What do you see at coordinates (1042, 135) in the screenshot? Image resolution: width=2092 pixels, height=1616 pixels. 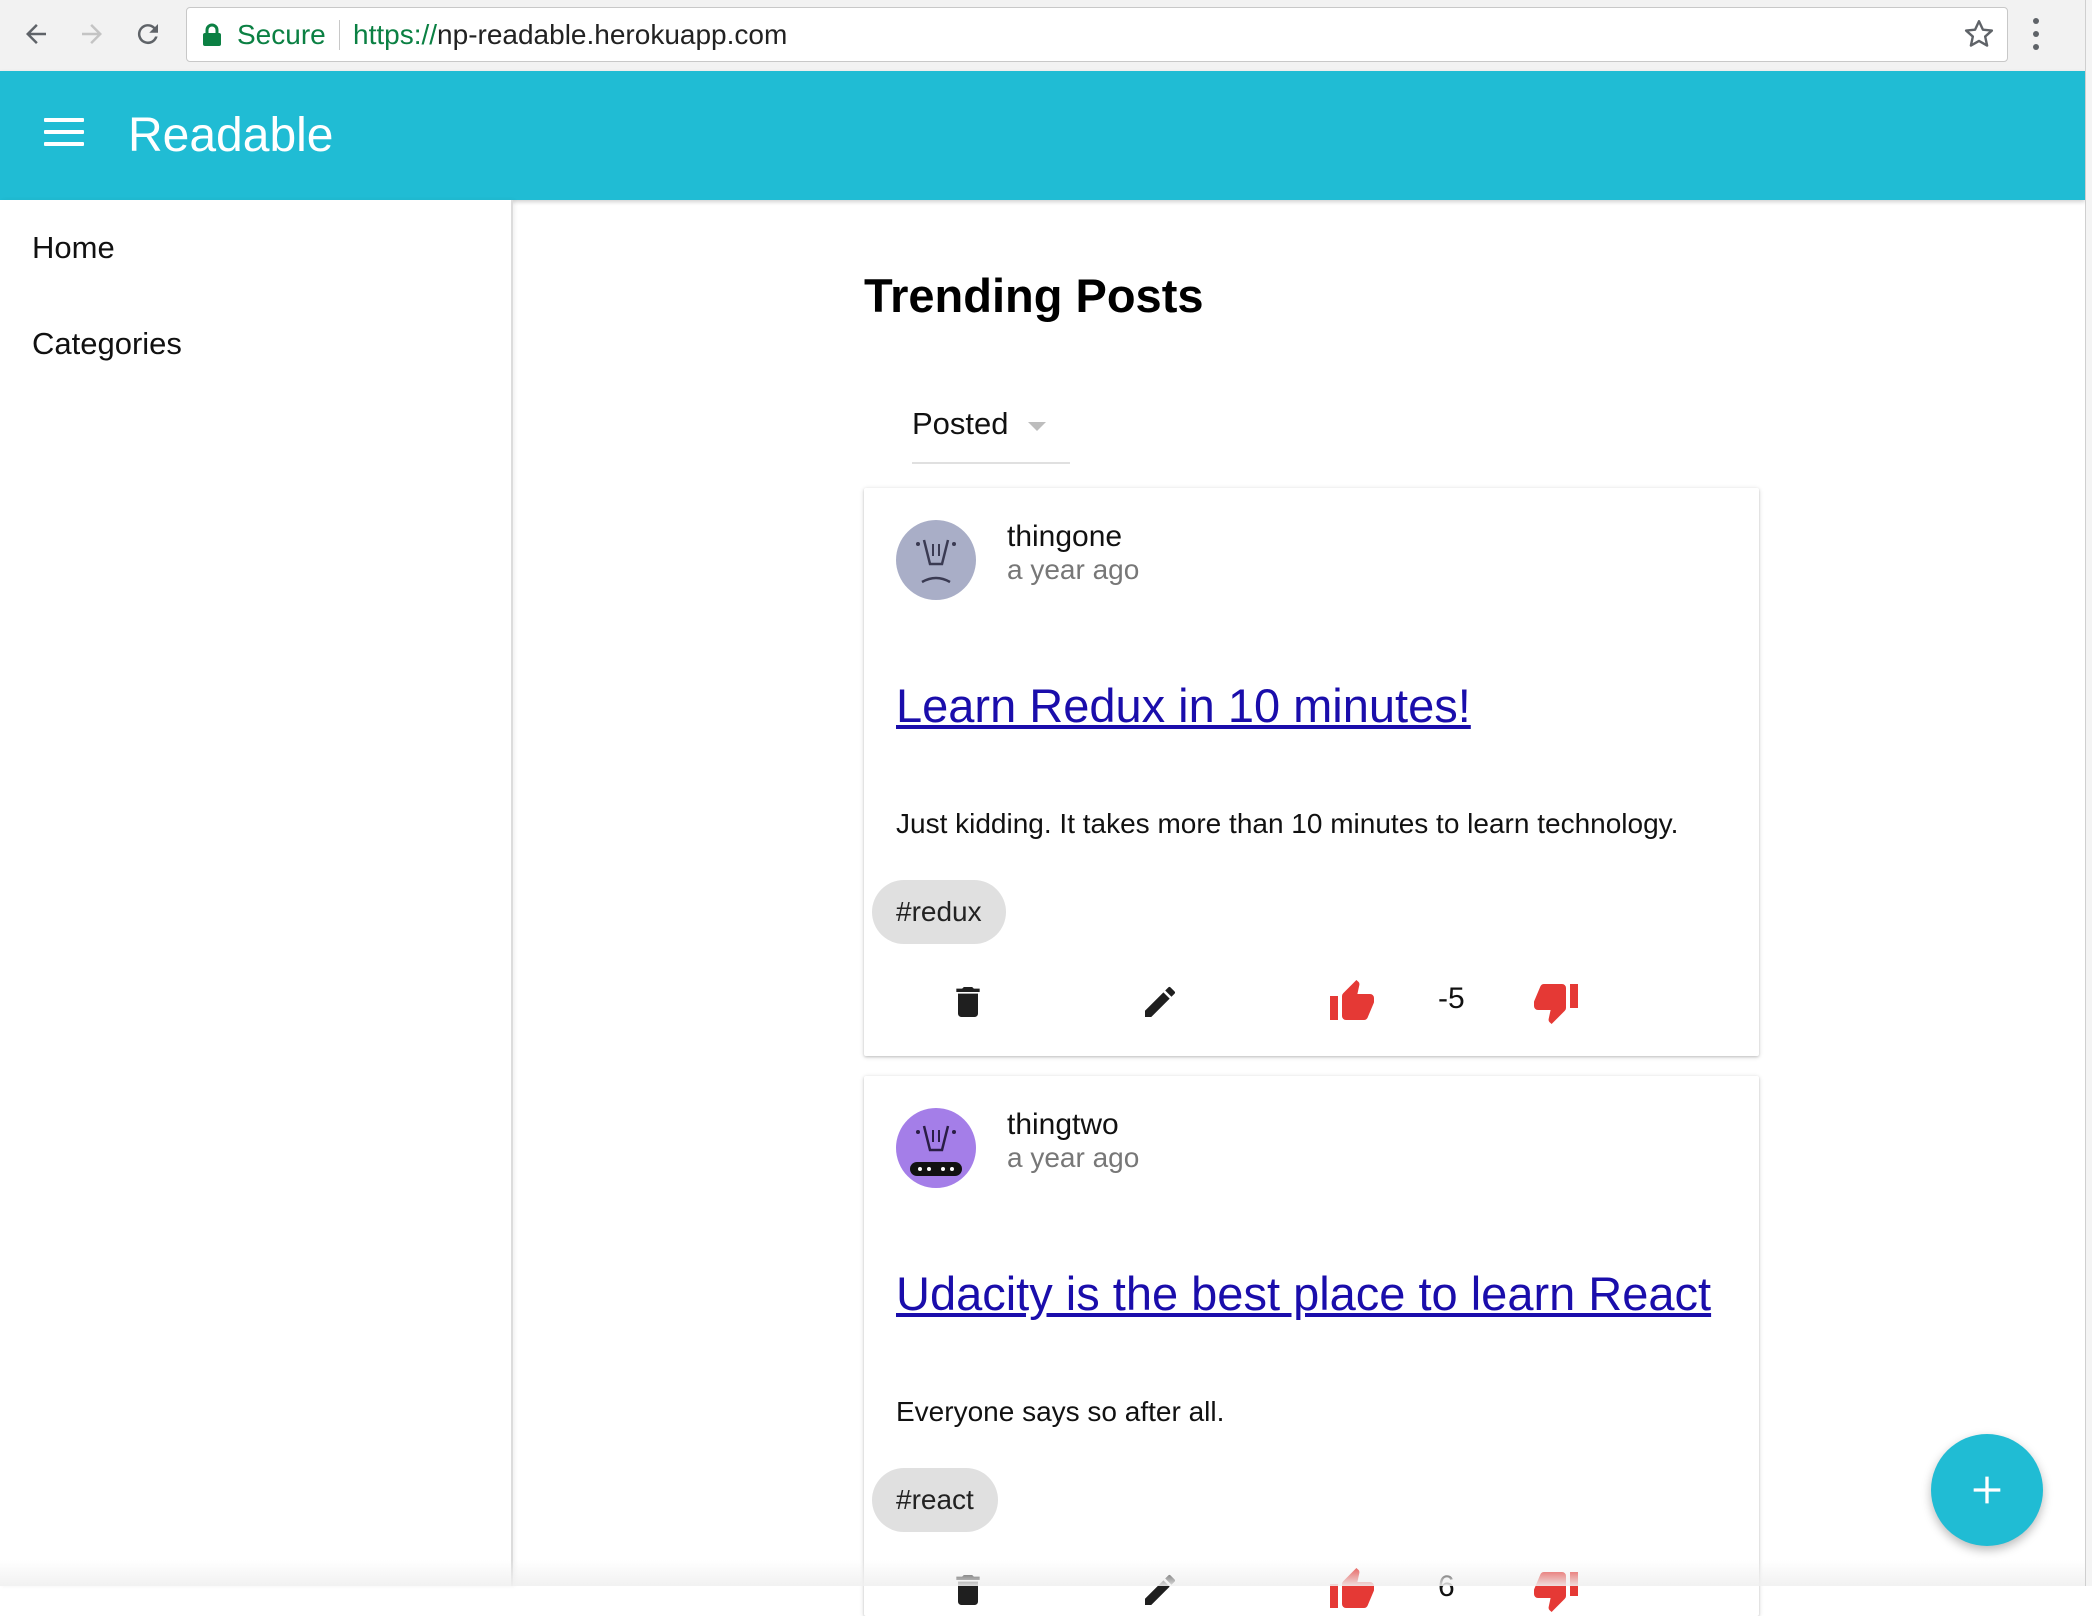 I see `app-bar: Readable` at bounding box center [1042, 135].